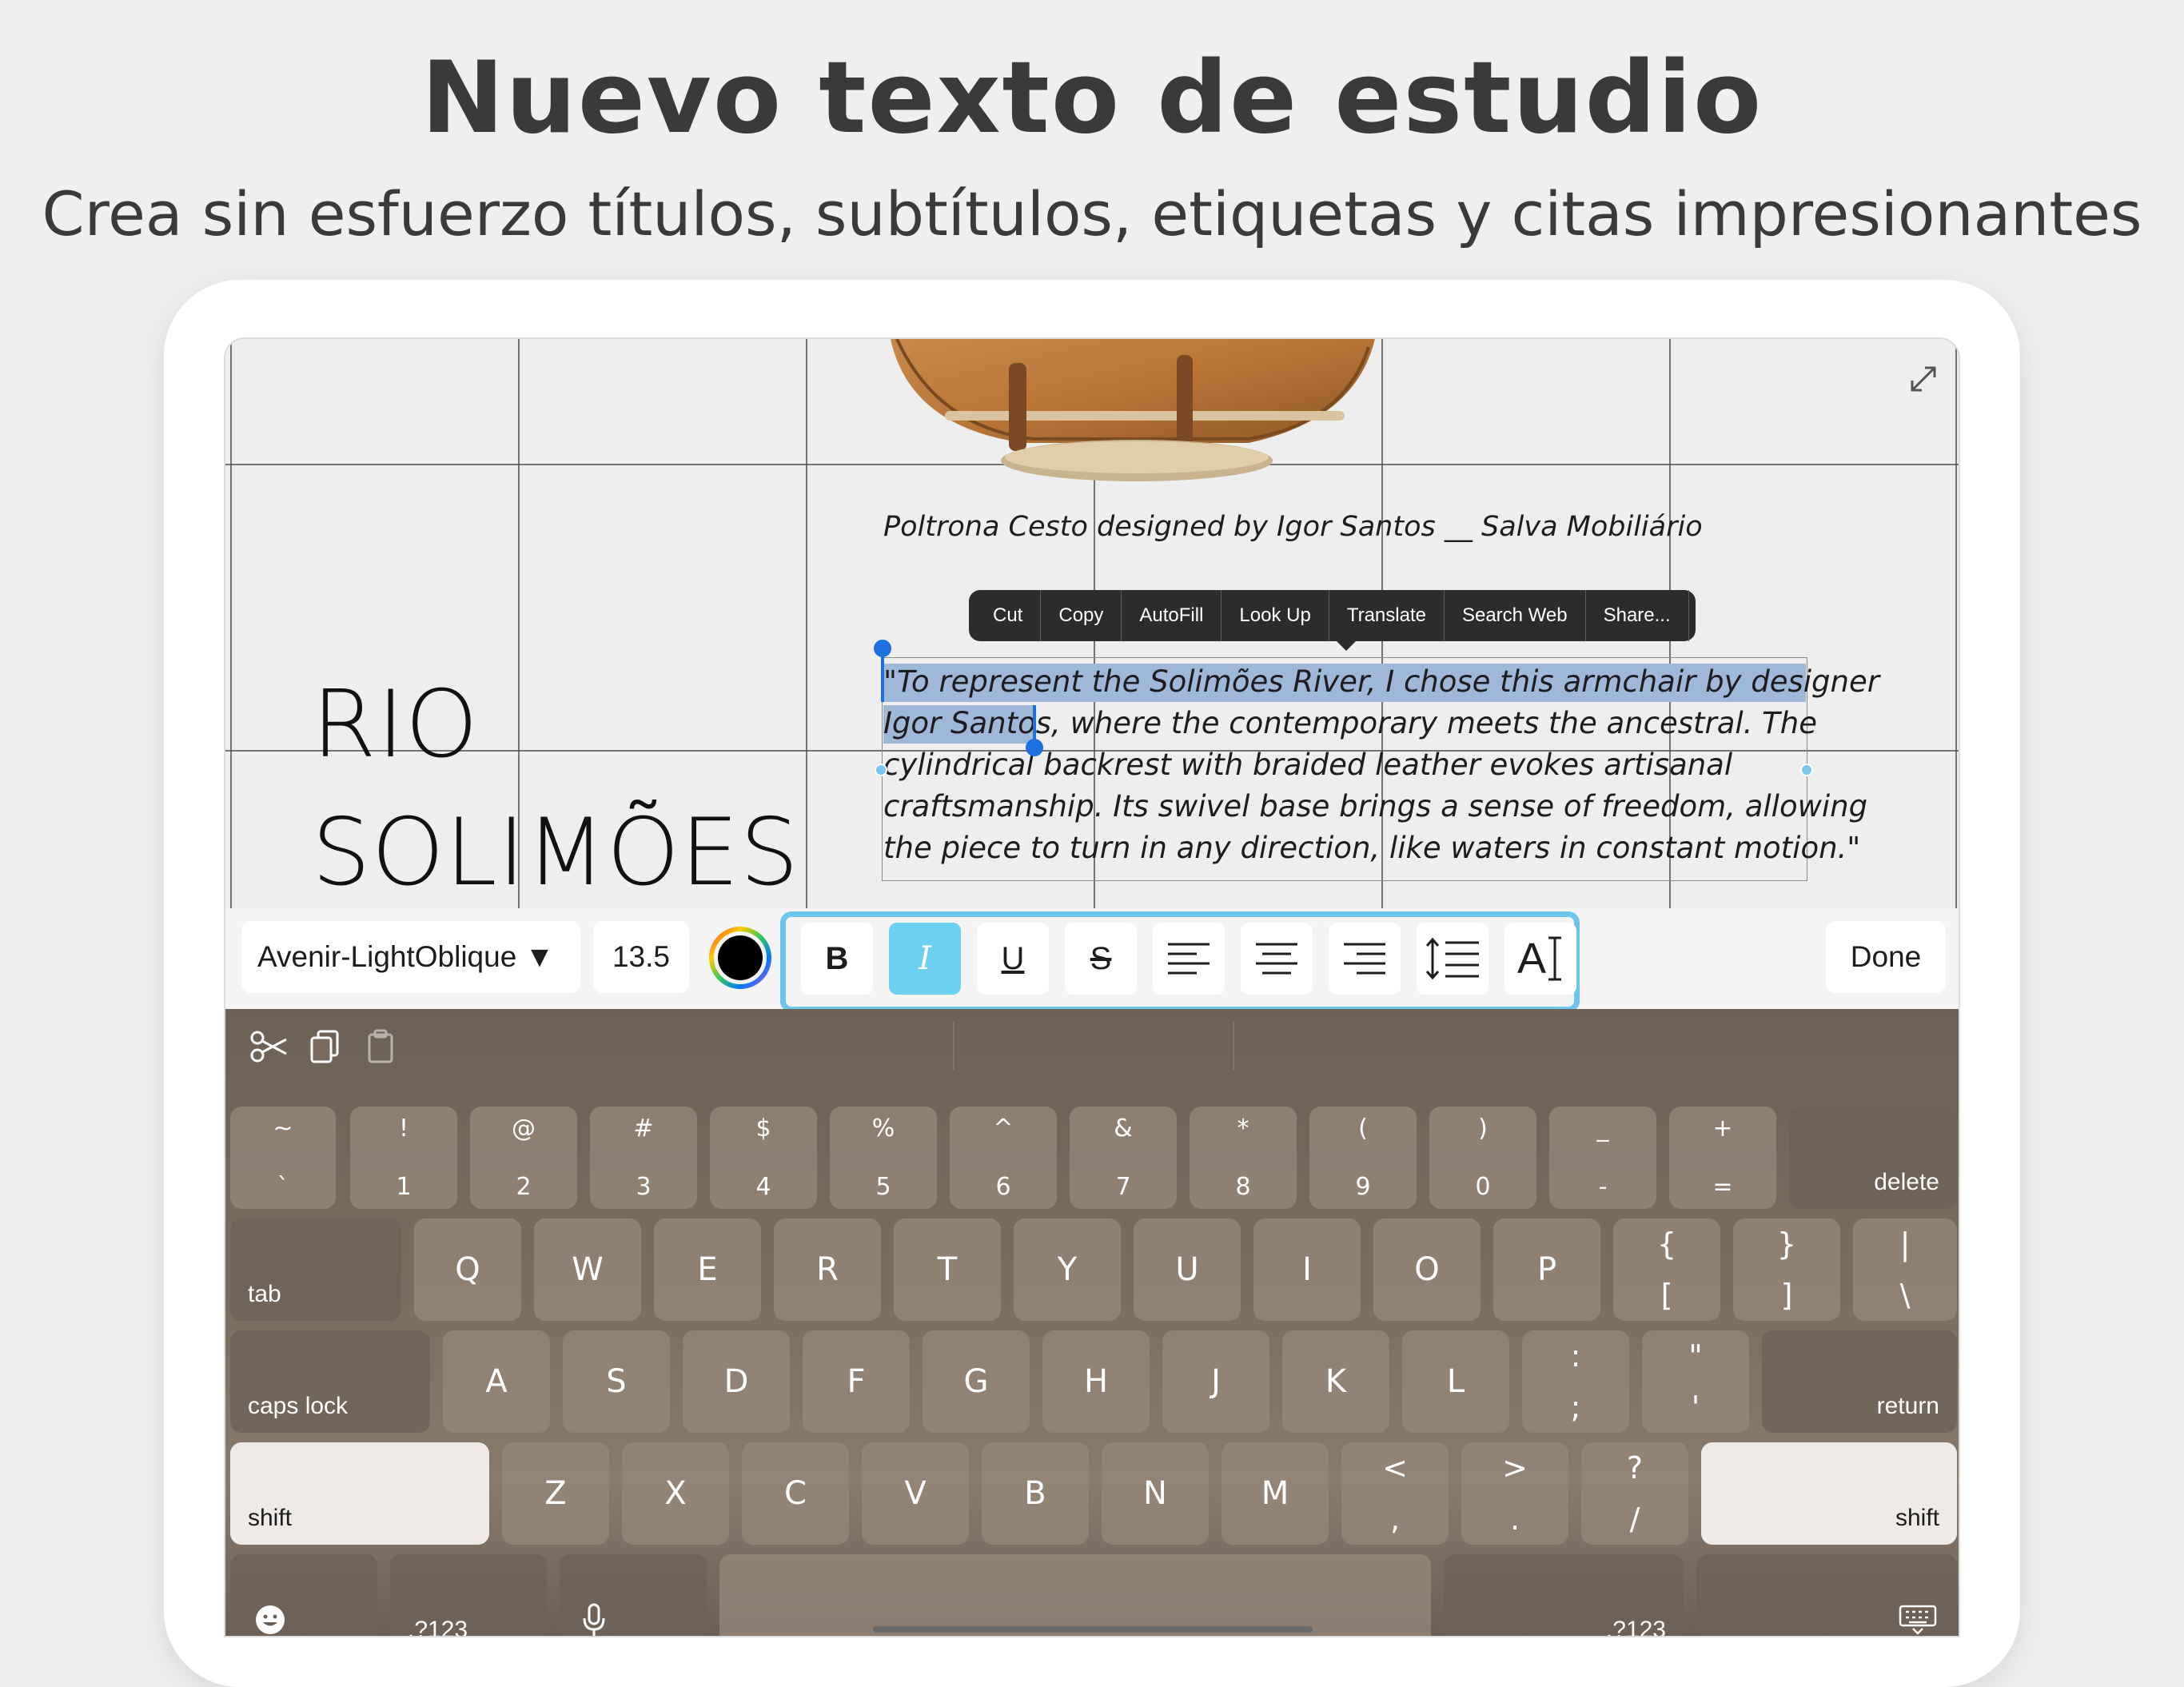  What do you see at coordinates (1905, 1269) in the screenshot?
I see `key-backslash: | \` at bounding box center [1905, 1269].